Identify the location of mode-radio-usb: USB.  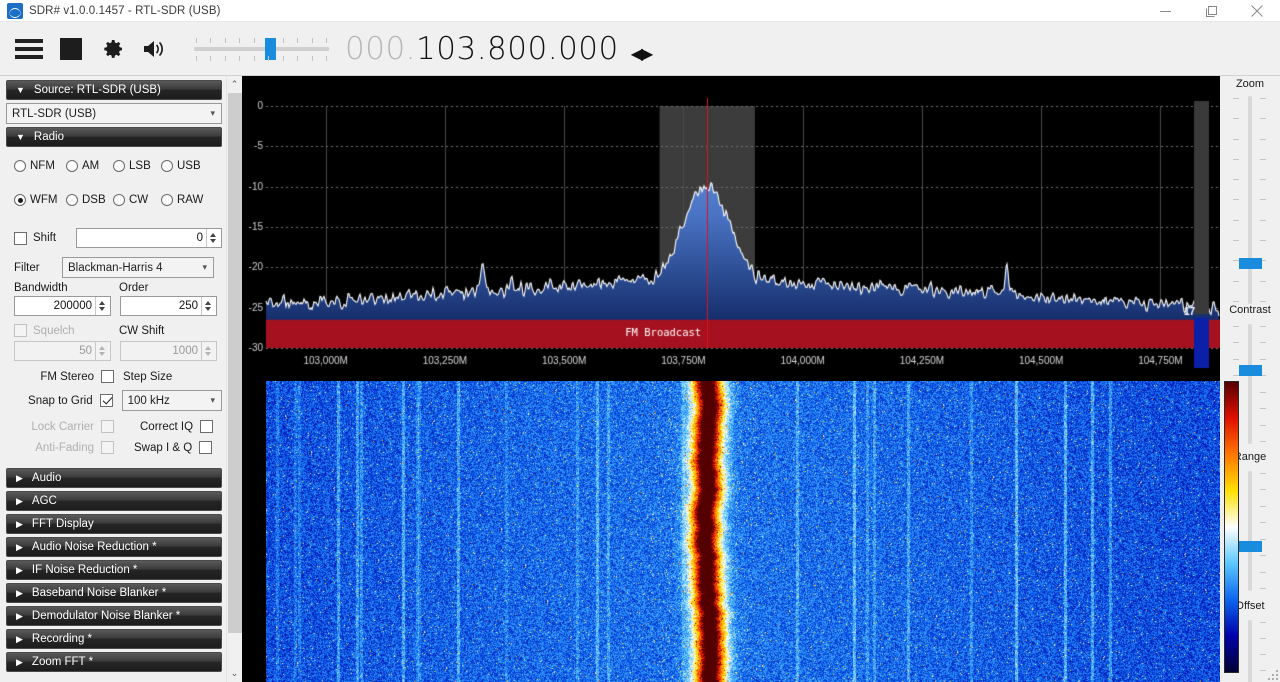
(181, 166).